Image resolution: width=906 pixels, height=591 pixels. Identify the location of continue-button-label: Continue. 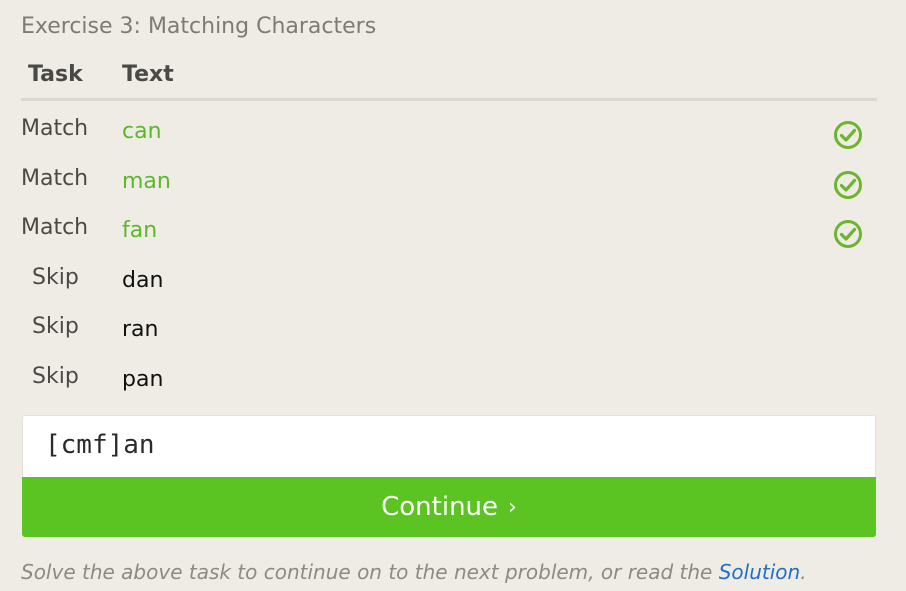
(440, 507).